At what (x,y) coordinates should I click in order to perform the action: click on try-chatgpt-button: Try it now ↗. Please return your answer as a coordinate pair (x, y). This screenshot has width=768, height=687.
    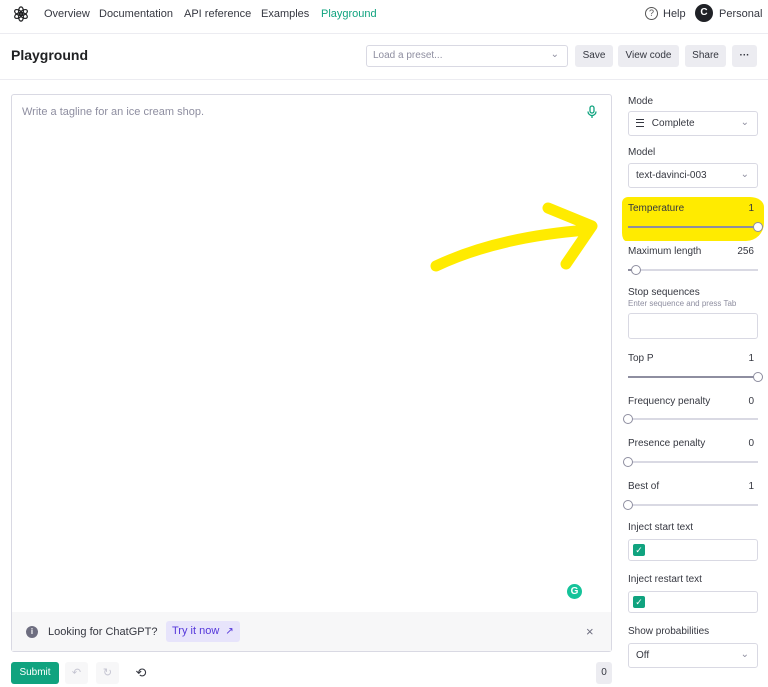
    Looking at the image, I should click on (203, 631).